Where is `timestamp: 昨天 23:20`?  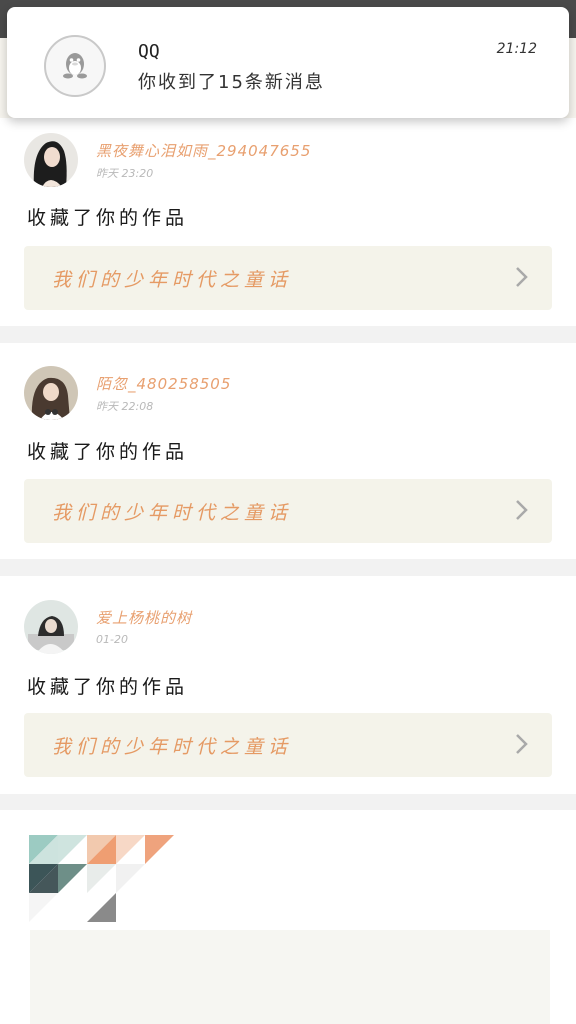 timestamp: 昨天 23:20 is located at coordinates (125, 173).